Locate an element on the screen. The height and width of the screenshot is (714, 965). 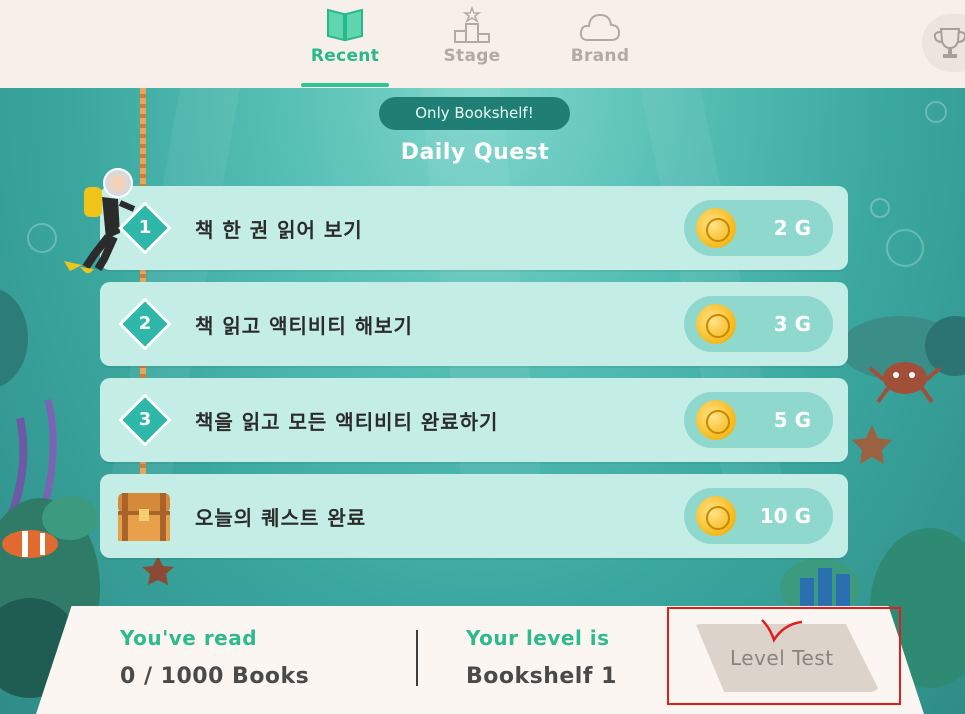
books-read-label: You've read is located at coordinates (189, 638).